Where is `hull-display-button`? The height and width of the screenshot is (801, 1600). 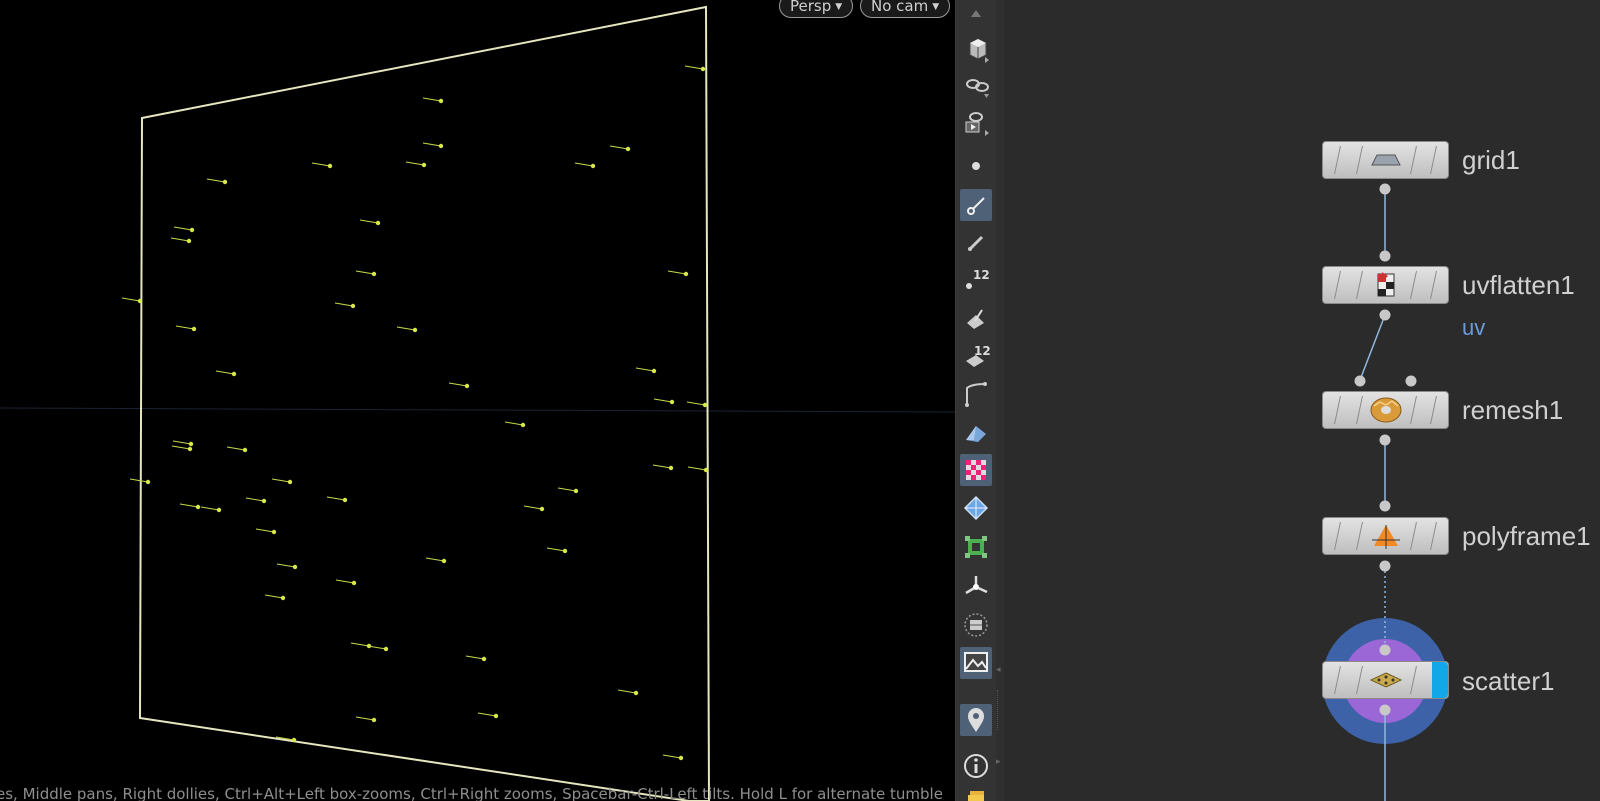
hull-display-button is located at coordinates (976, 394).